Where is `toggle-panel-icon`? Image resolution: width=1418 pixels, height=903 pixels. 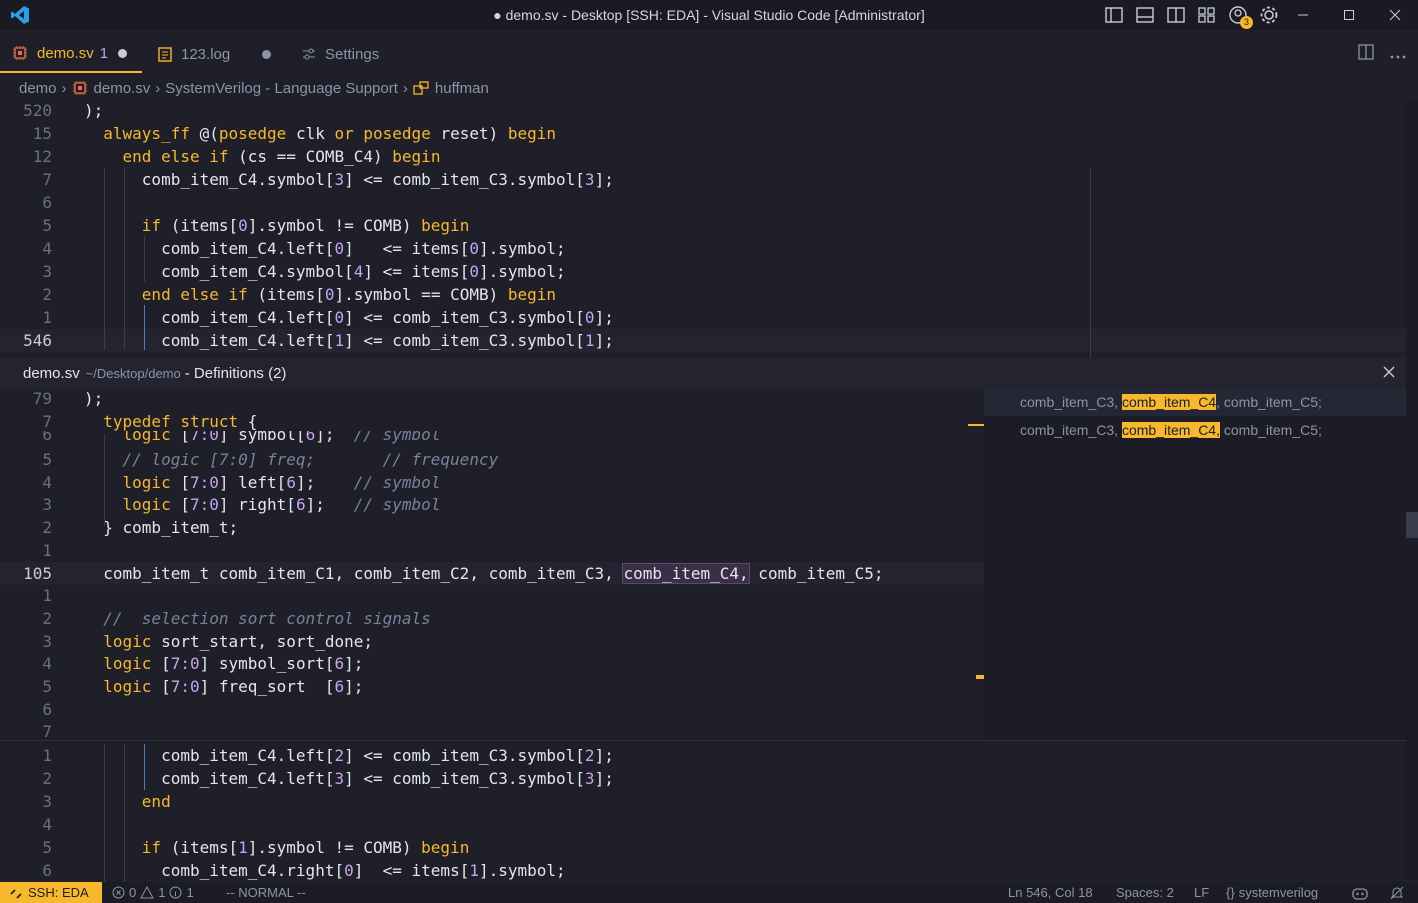 toggle-panel-icon is located at coordinates (1144, 15).